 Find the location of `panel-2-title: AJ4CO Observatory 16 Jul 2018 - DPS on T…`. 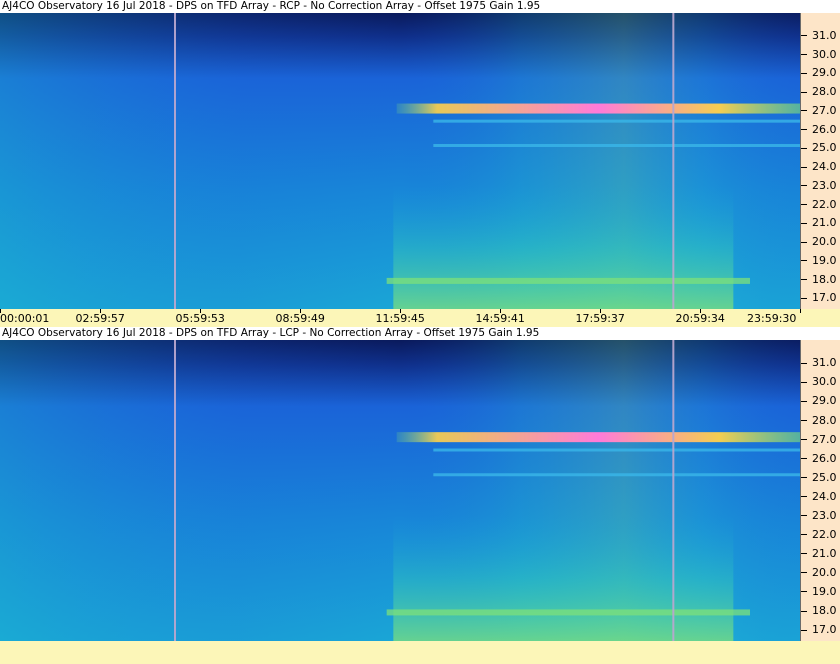

panel-2-title: AJ4CO Observatory 16 Jul 2018 - DPS on T… is located at coordinates (420, 333).